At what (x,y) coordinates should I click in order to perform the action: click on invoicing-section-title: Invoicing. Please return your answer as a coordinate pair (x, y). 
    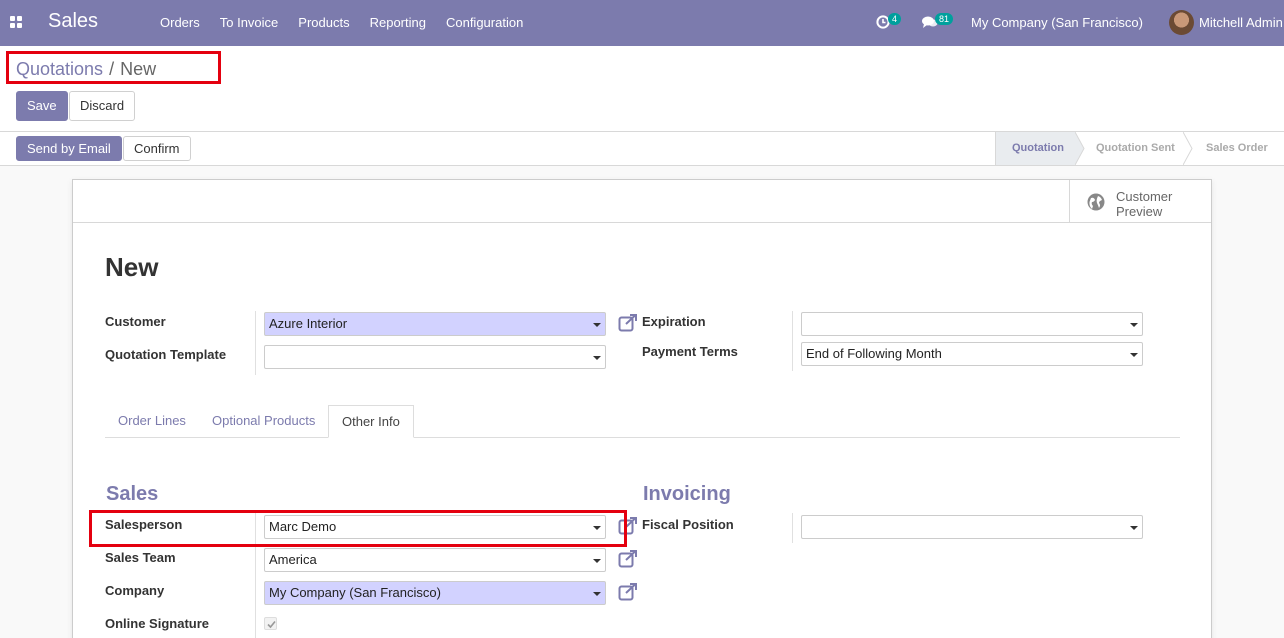
    Looking at the image, I should click on (687, 494).